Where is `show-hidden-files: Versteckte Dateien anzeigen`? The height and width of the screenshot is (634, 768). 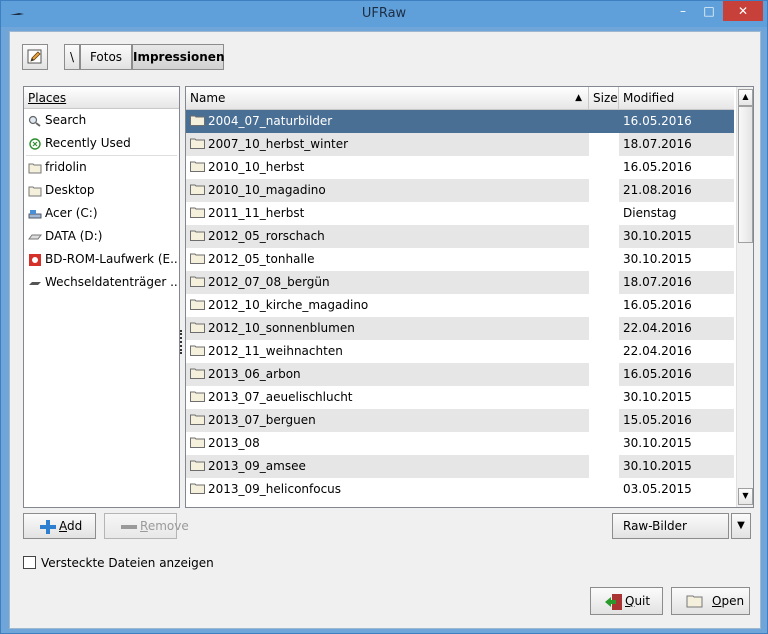 show-hidden-files: Versteckte Dateien anzeigen is located at coordinates (118, 563).